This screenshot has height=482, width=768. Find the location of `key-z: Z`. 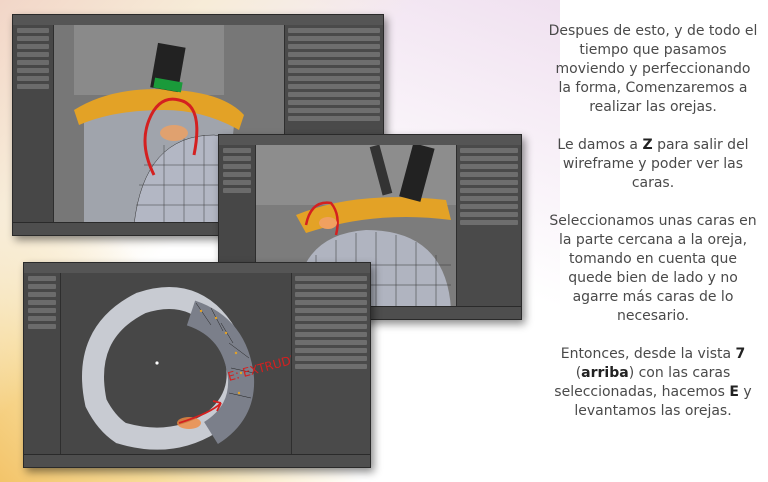

key-z: Z is located at coordinates (647, 145).